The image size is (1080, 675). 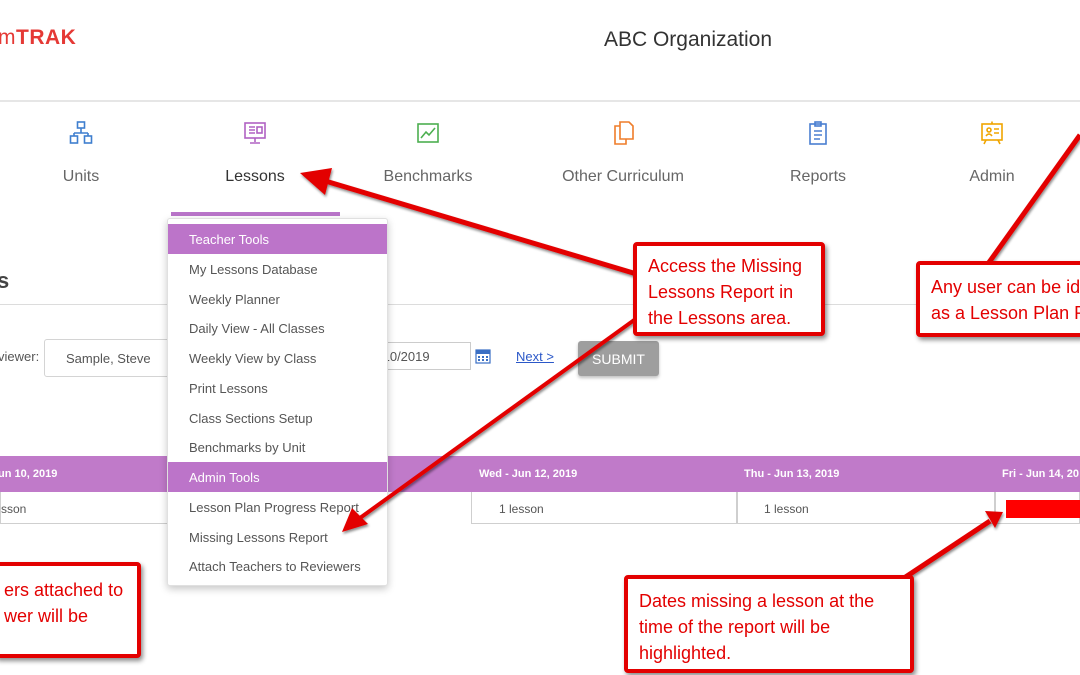 I want to click on arrow-to-missing-lessons-report, so click(x=507, y=411).